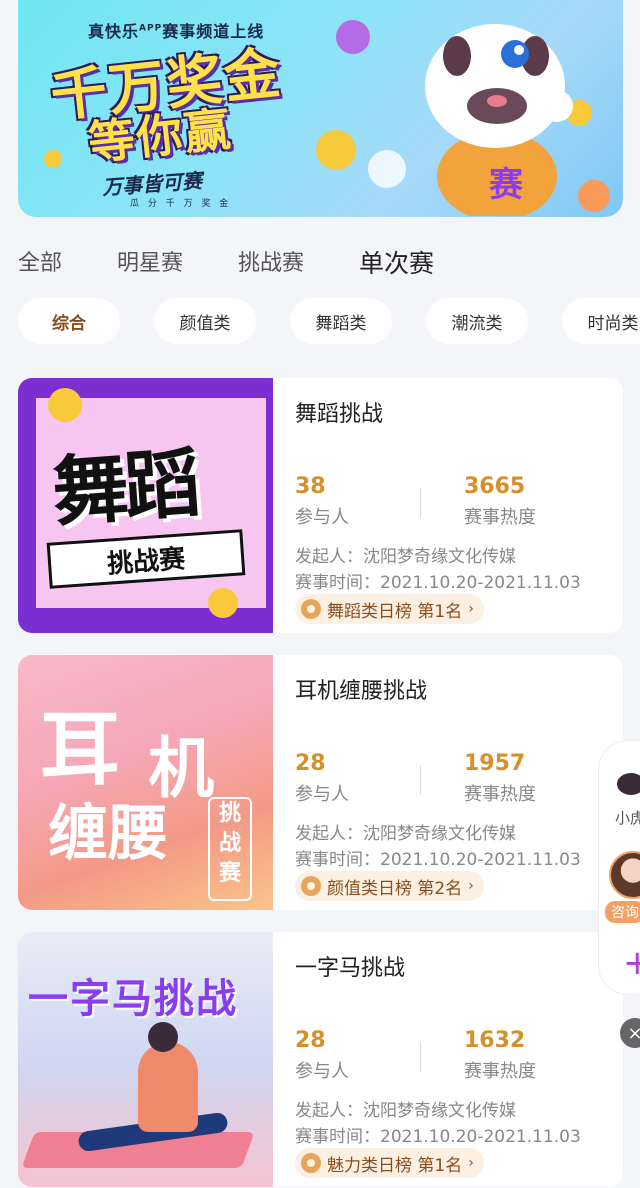 The height and width of the screenshot is (1188, 640). Describe the element at coordinates (631, 963) in the screenshot. I see `plus-icon: +` at that location.